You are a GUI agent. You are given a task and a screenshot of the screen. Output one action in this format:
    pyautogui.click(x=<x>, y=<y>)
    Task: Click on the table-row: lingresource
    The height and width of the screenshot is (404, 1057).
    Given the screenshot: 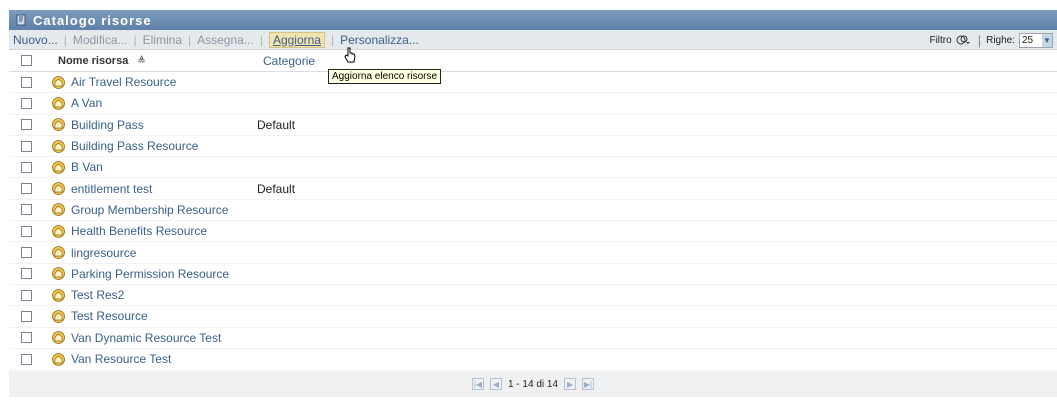 What is the action you would take?
    pyautogui.click(x=533, y=253)
    